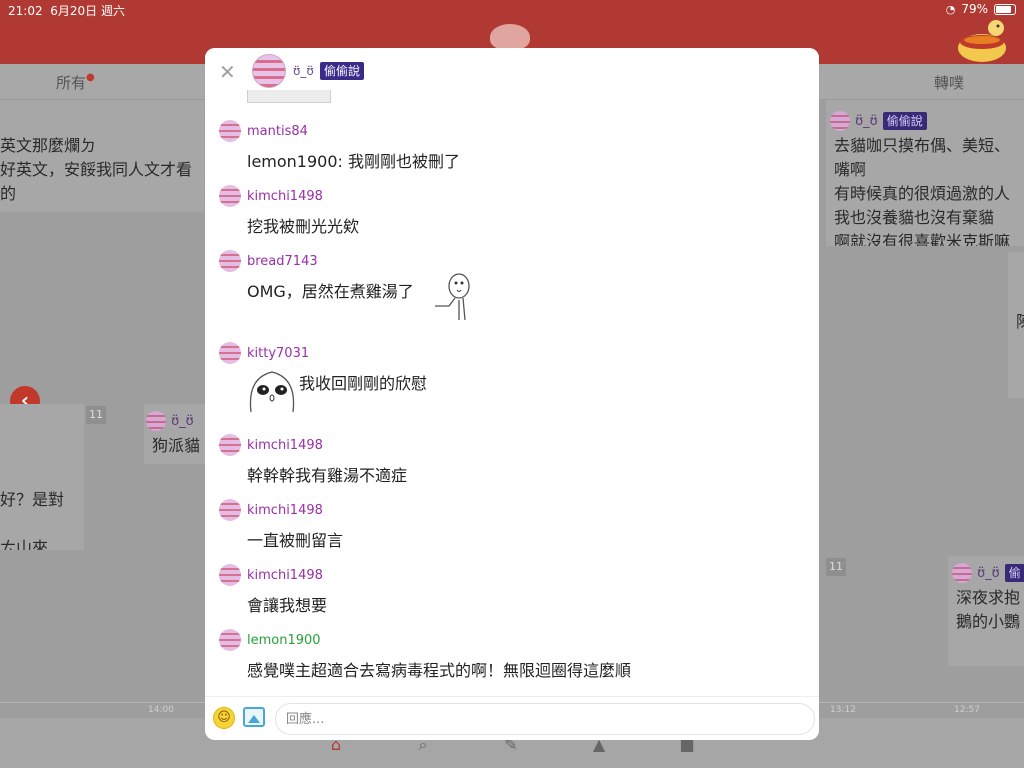 Image resolution: width=1024 pixels, height=768 pixels. I want to click on plurk-text-line: 去貓咖只摸布偶、美短、, so click(922, 145).